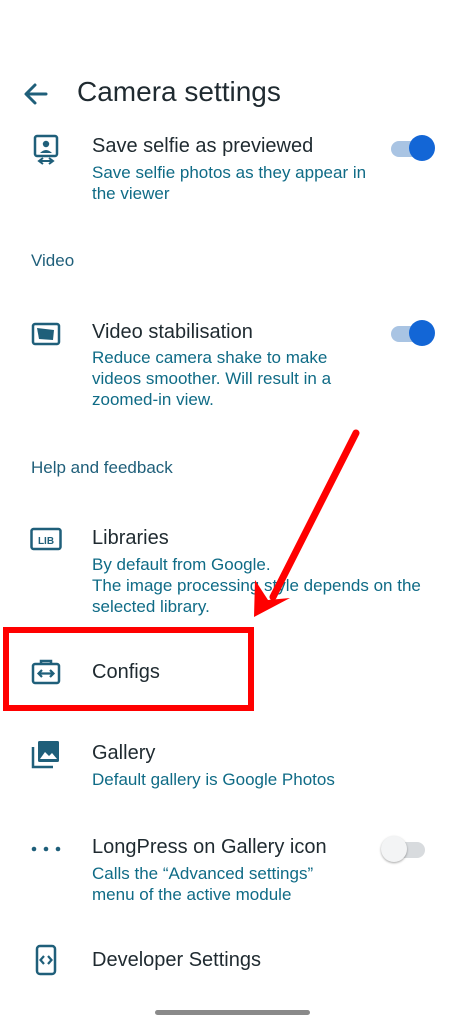 Image resolution: width=465 pixels, height=1024 pixels. What do you see at coordinates (46, 150) in the screenshot?
I see `selfie-icon` at bounding box center [46, 150].